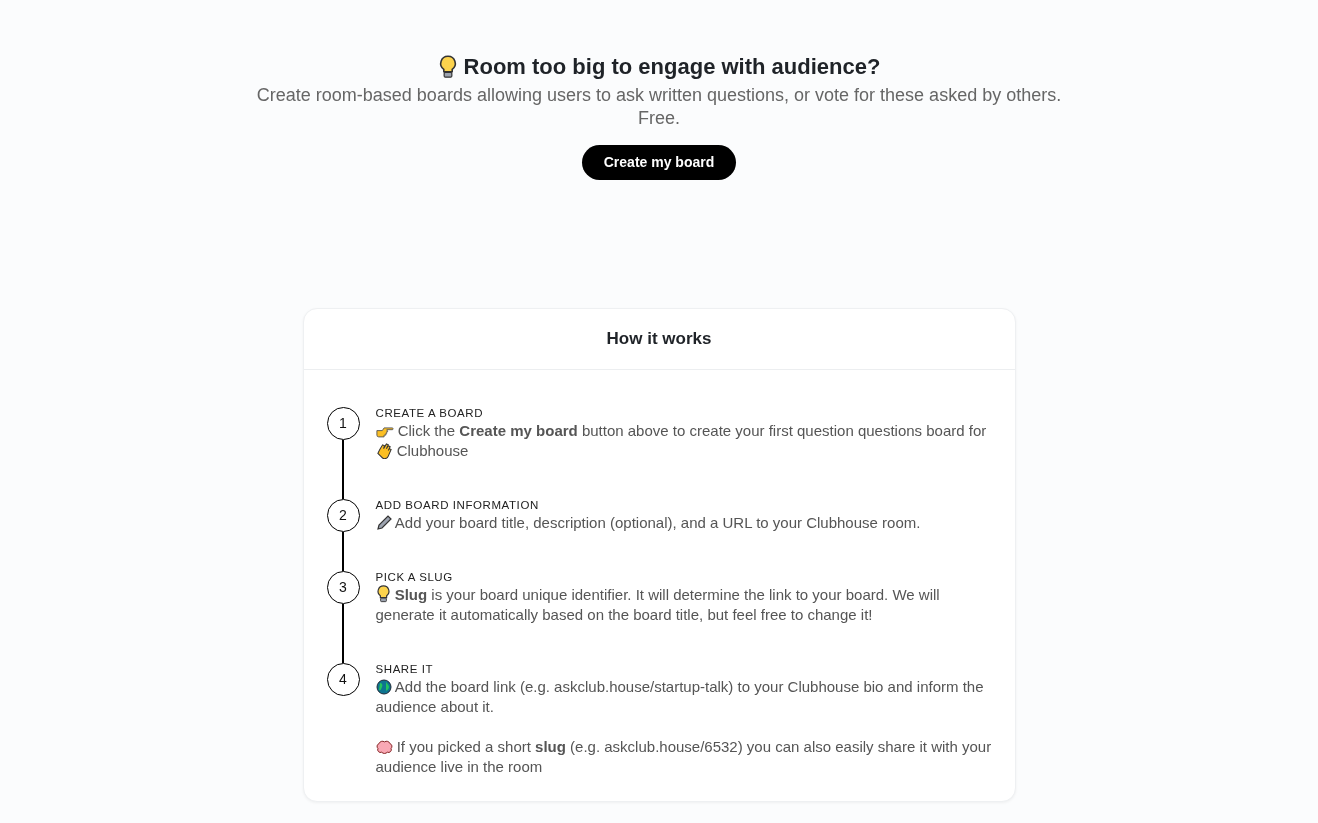 The image size is (1318, 823). What do you see at coordinates (680, 697) in the screenshot?
I see `step-text: Add the board link (e.g. askclub.house/startup-talk) to your Clubhouse bio and inform the audience about it.` at bounding box center [680, 697].